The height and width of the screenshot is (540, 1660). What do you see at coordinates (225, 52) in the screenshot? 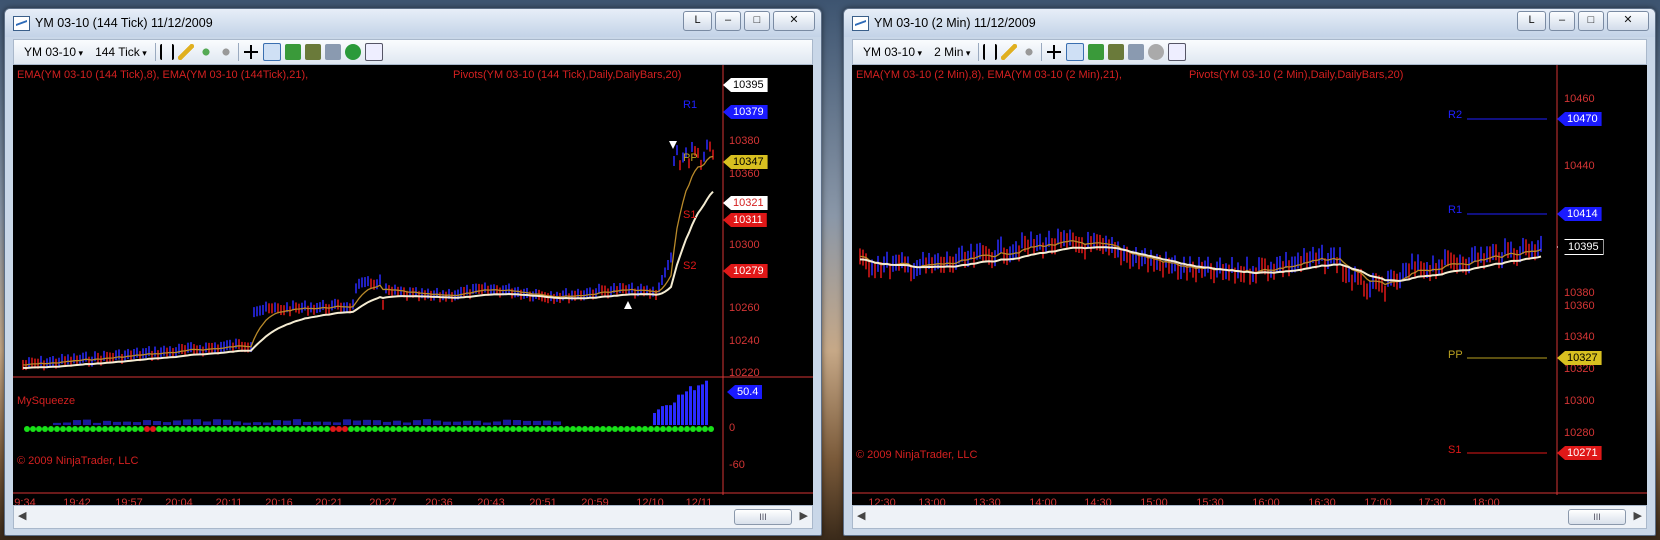
I see `pin-icon` at bounding box center [225, 52].